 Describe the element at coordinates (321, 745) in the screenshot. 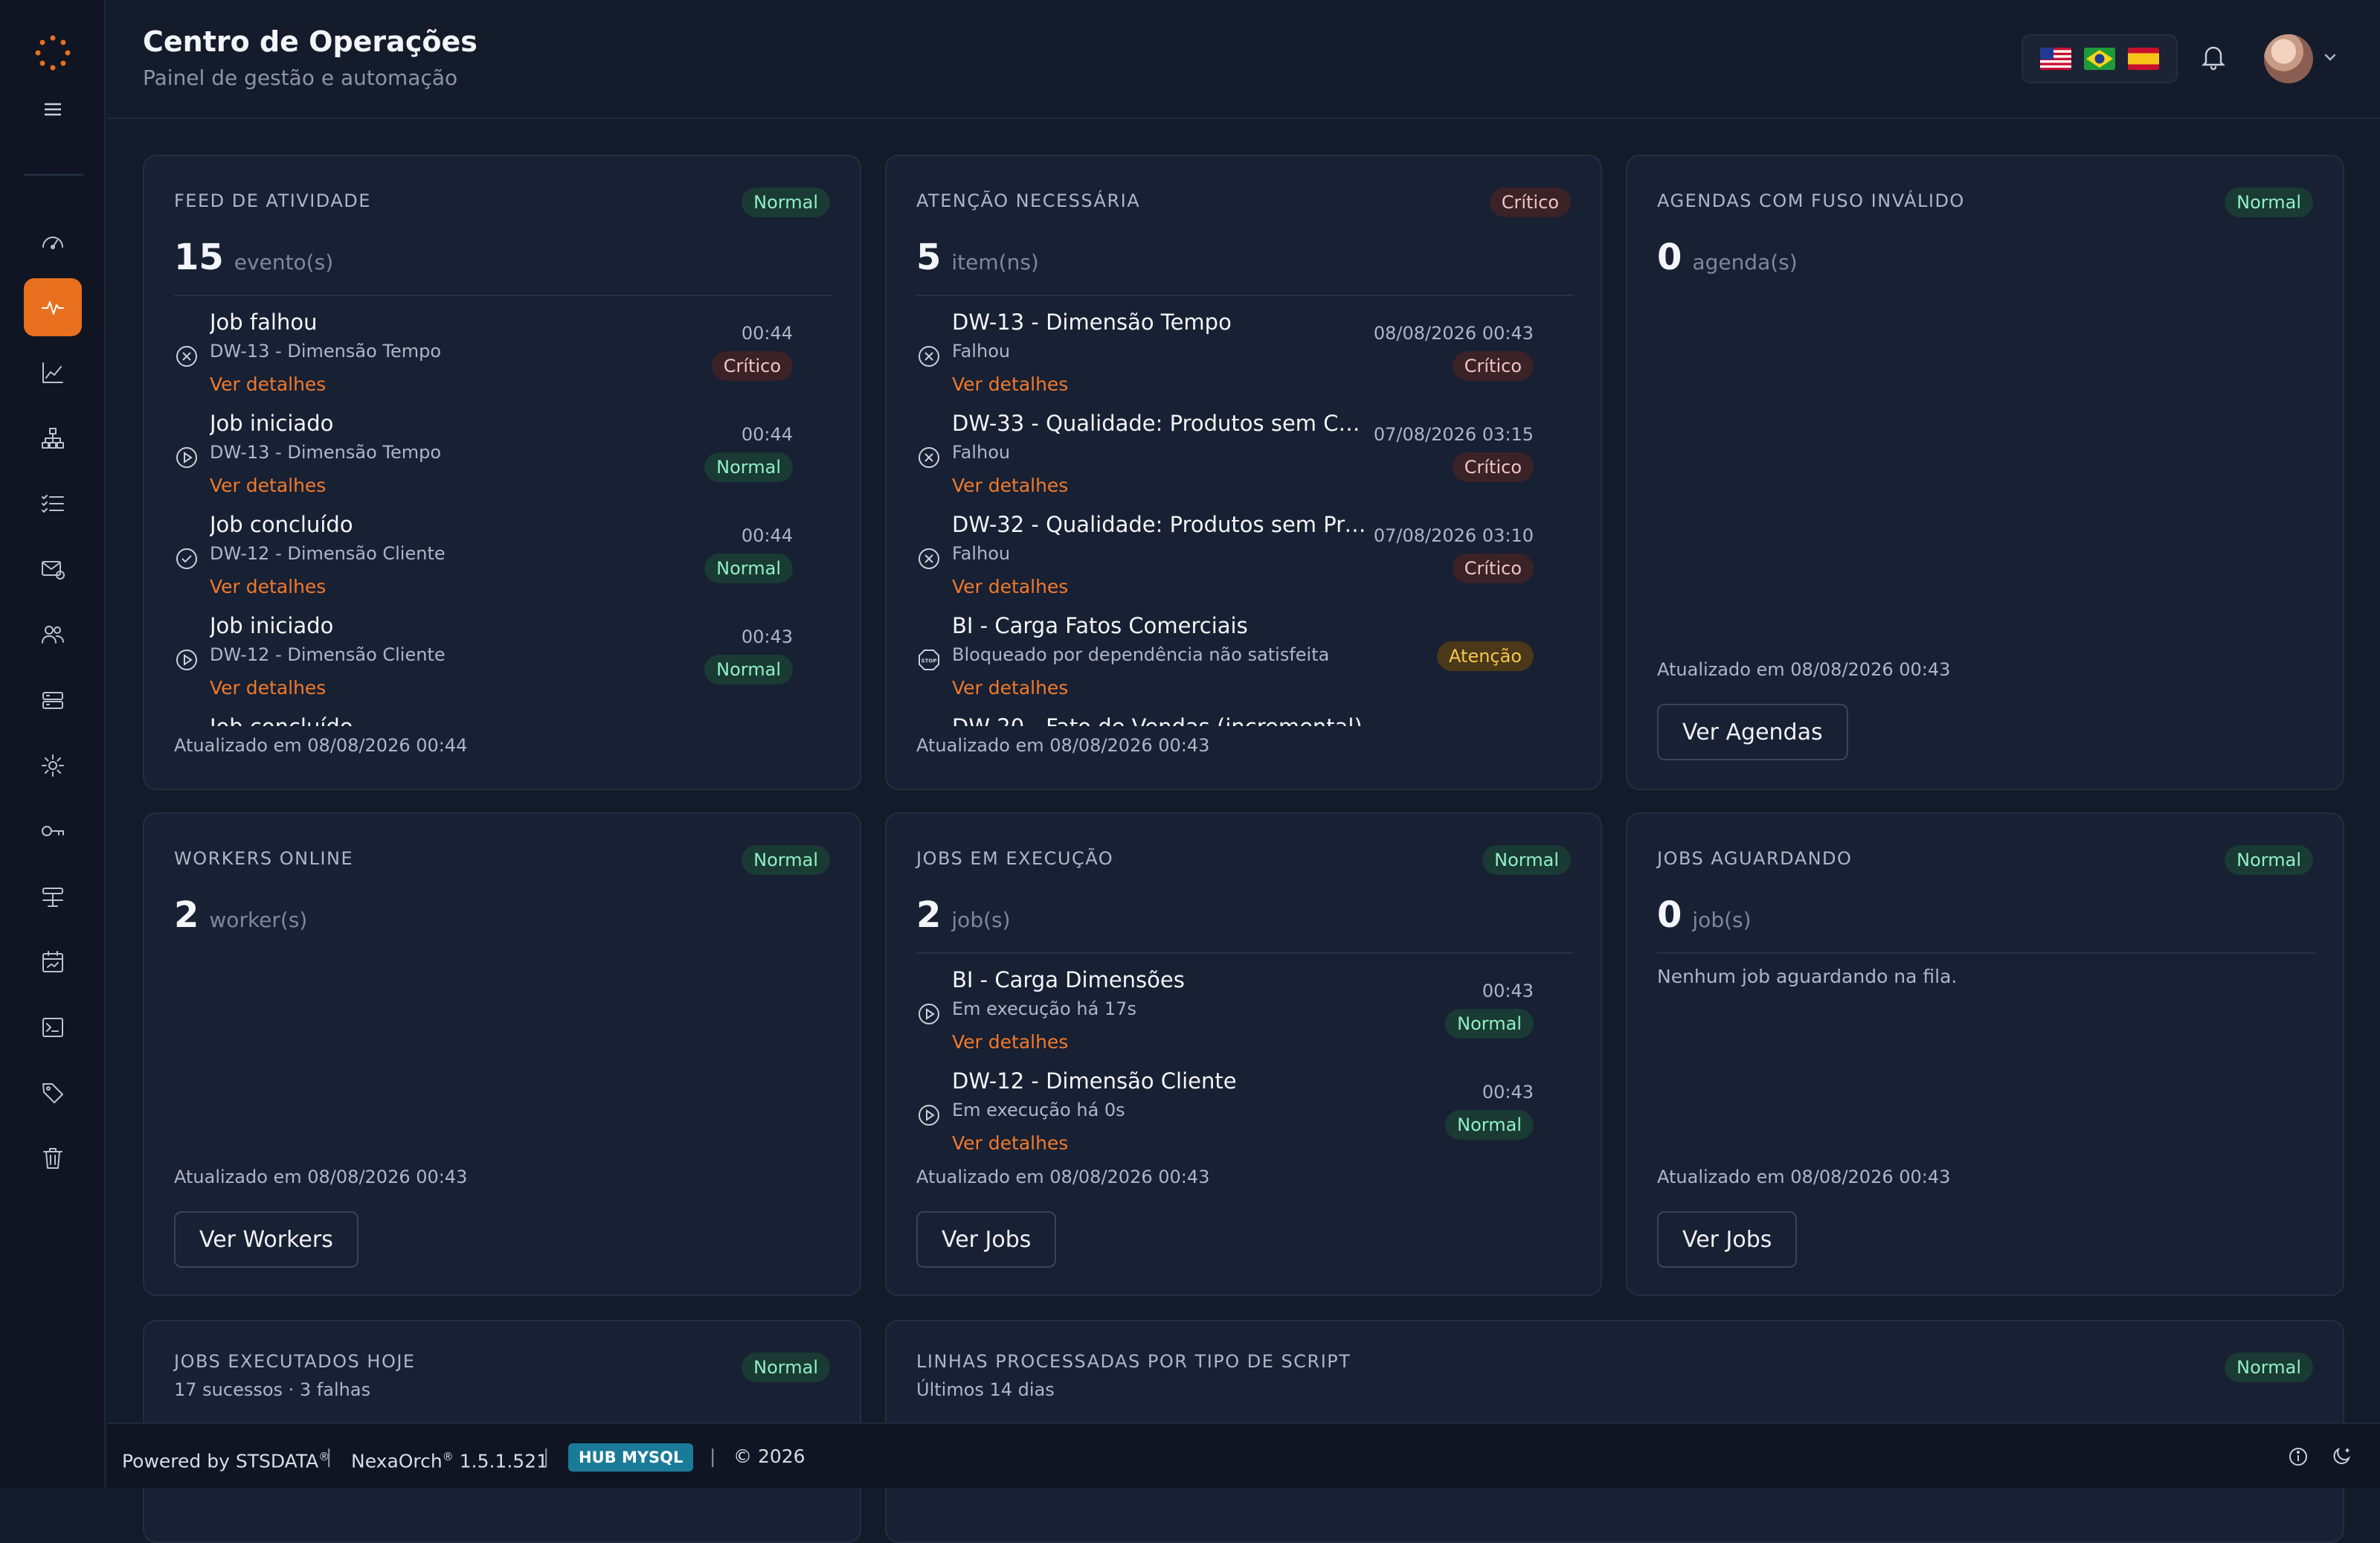

I see `updated-at: Atualizado em 08/08/2026 00:44` at that location.